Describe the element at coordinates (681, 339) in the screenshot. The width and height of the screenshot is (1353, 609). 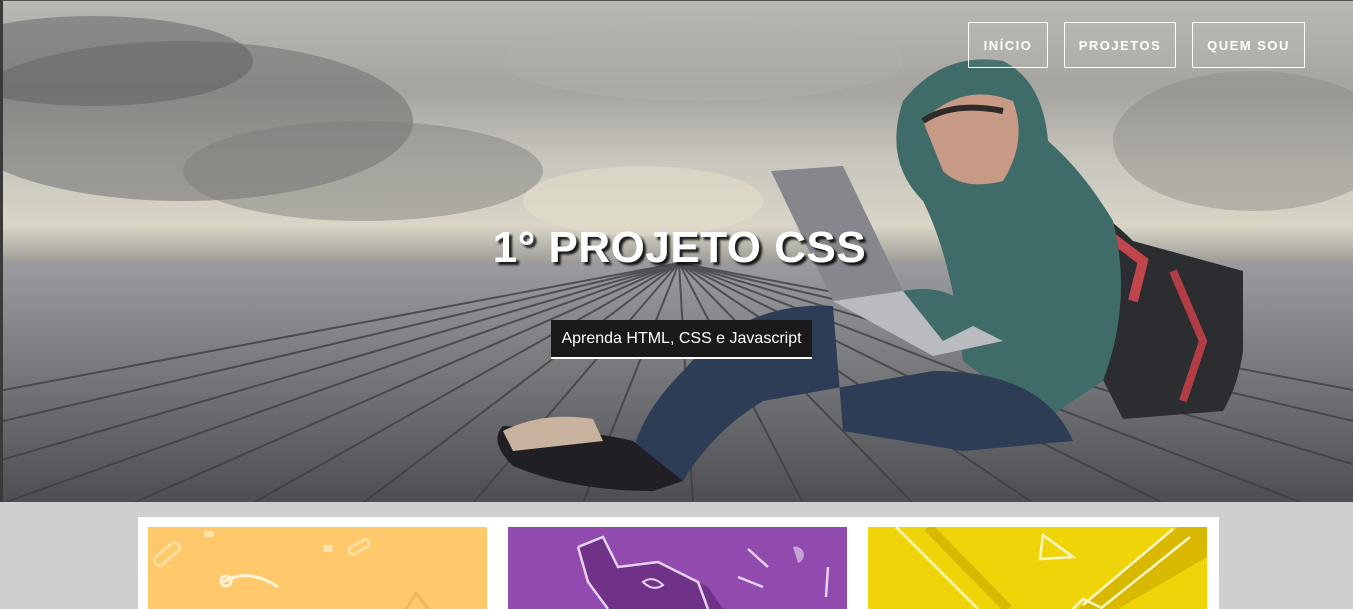
I see `hero-subtitle: Aprenda HTML, CSS e Javascript` at that location.